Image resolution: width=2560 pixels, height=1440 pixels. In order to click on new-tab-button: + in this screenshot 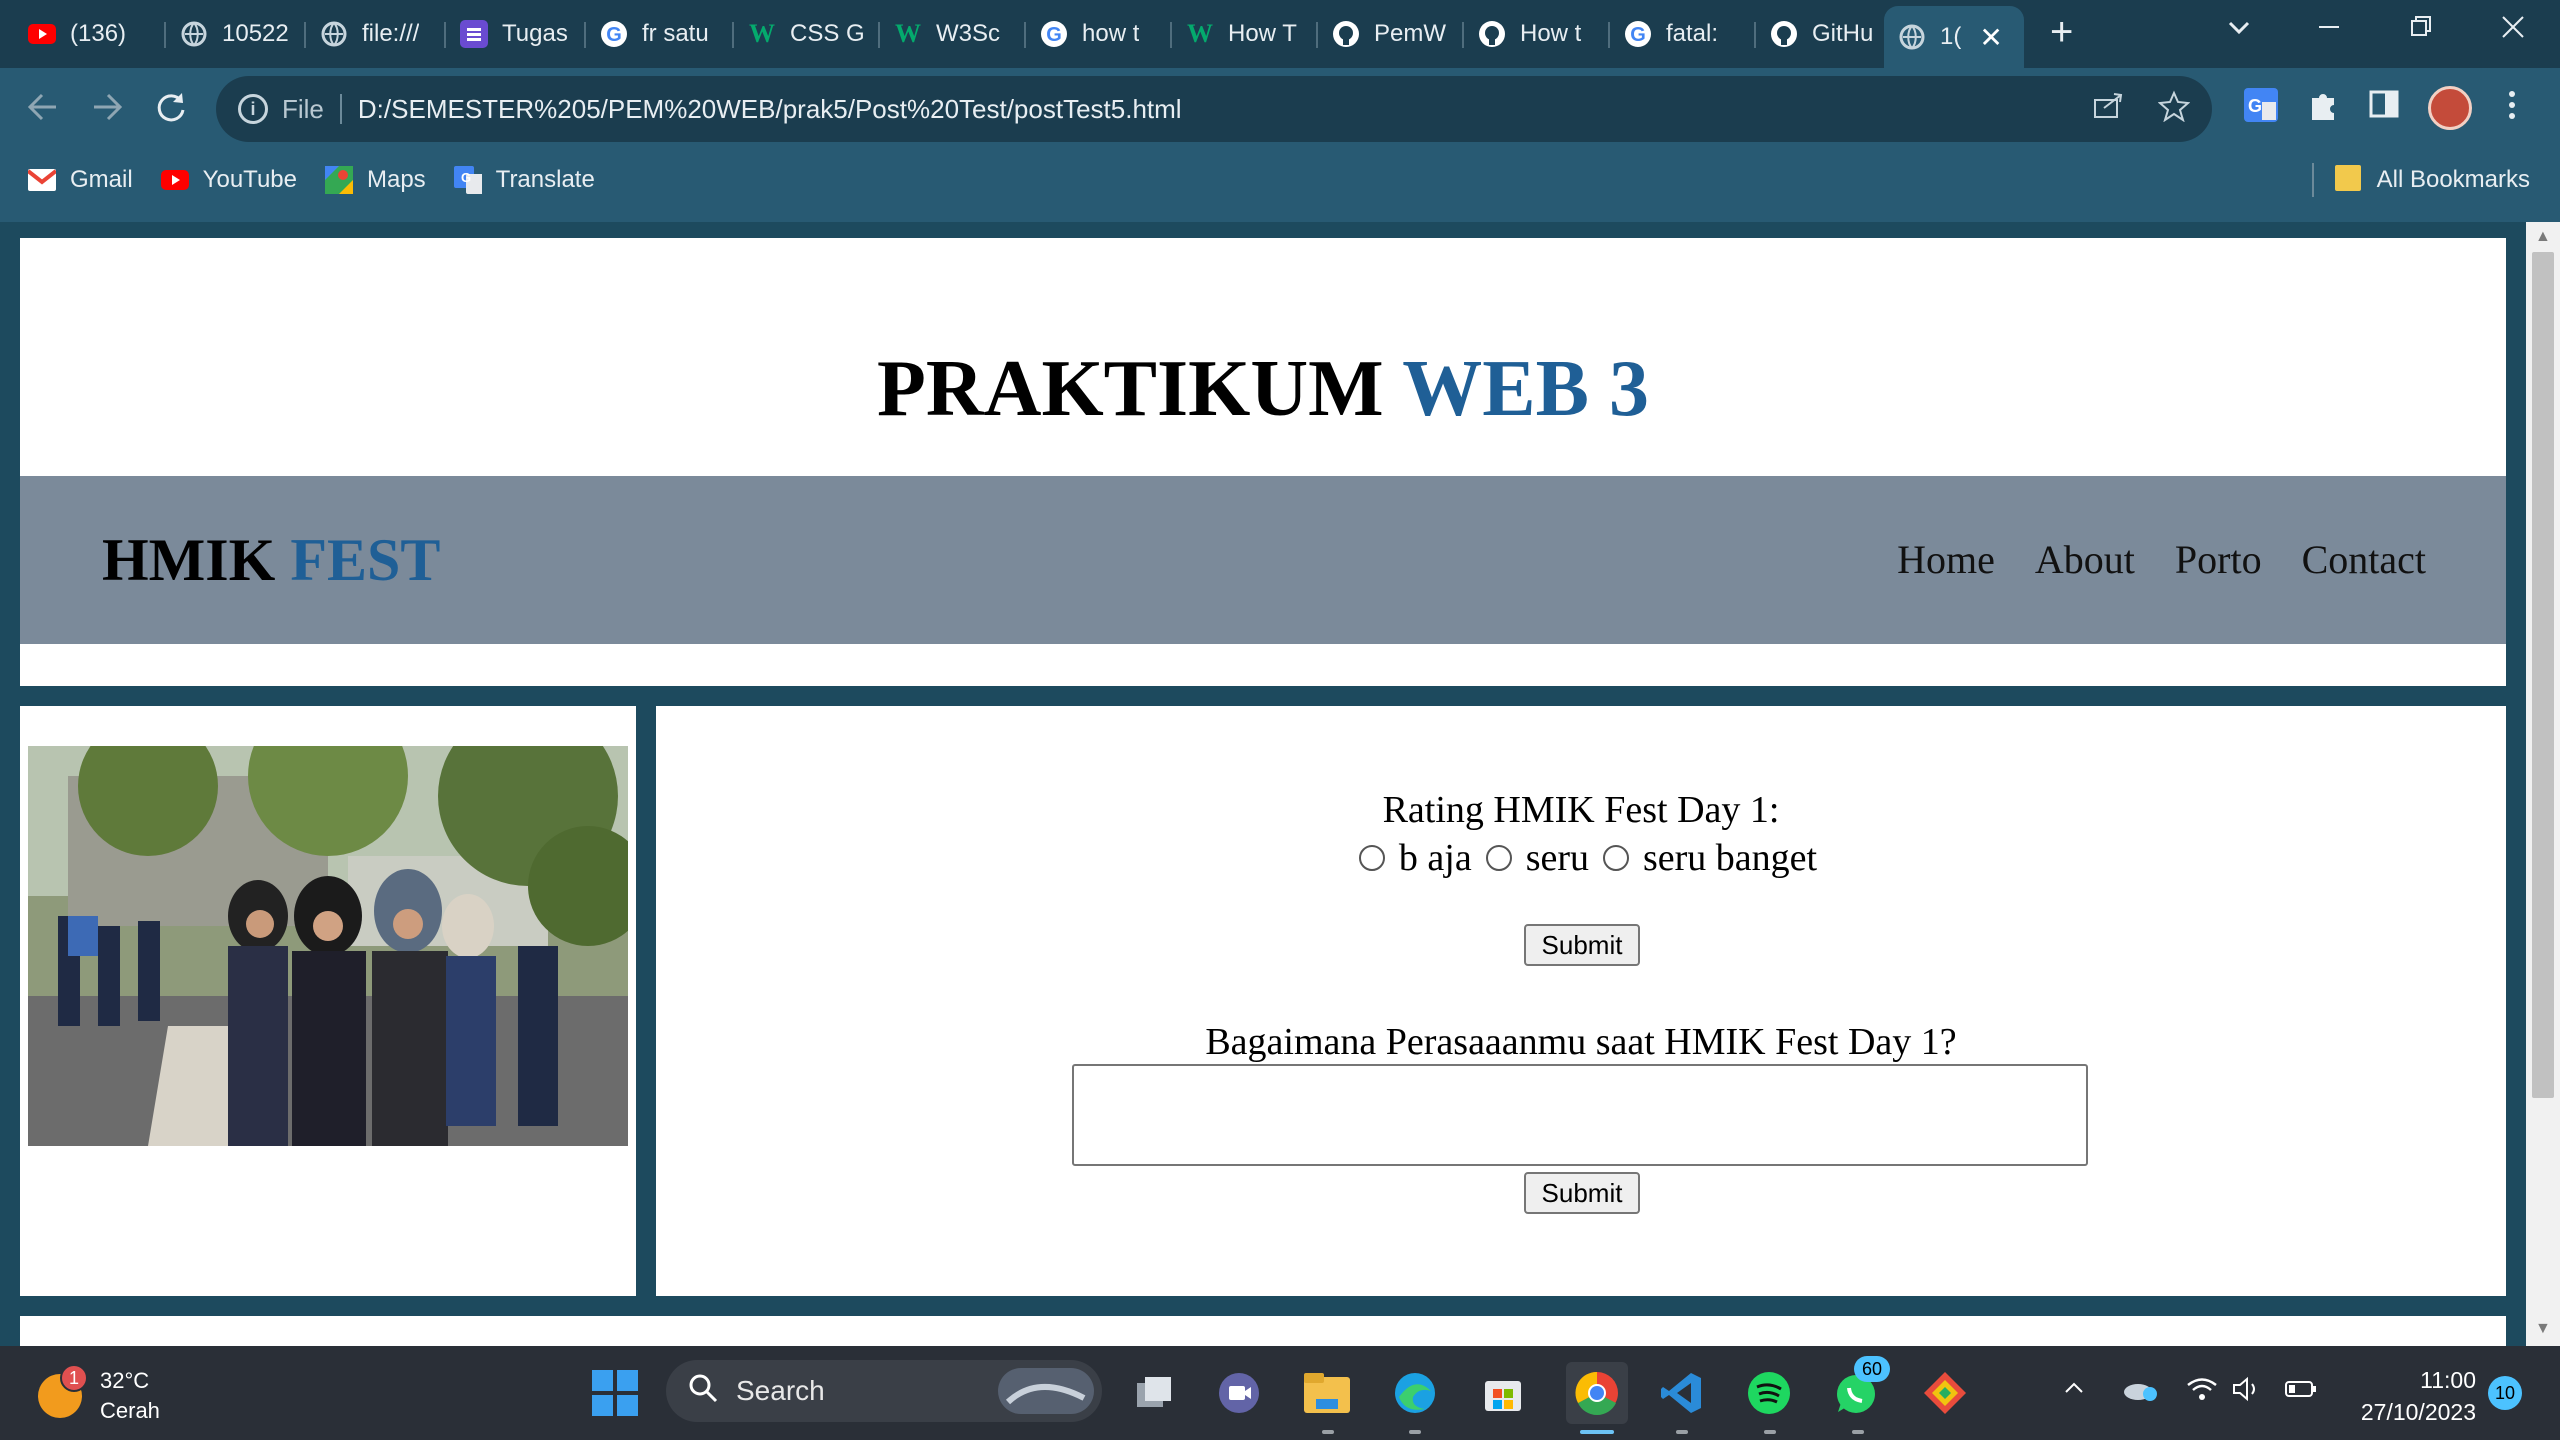, I will do `click(2061, 32)`.